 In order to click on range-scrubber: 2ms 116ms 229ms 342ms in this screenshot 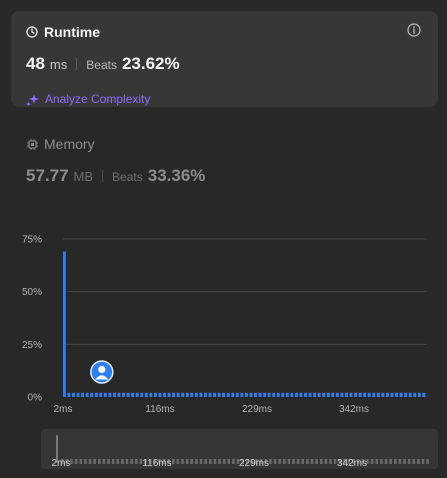, I will do `click(239, 449)`.